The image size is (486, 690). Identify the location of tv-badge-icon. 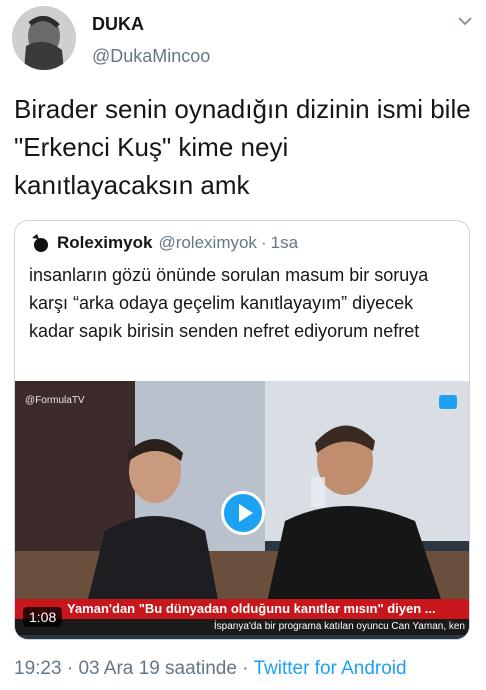
(448, 402).